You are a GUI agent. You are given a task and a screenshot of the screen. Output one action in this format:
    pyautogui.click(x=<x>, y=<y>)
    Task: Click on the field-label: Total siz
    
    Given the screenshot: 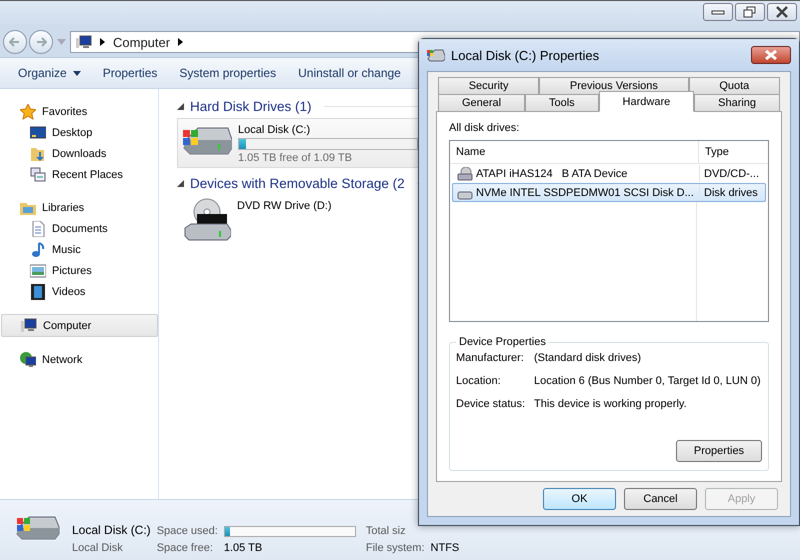 What is the action you would take?
    pyautogui.click(x=386, y=531)
    